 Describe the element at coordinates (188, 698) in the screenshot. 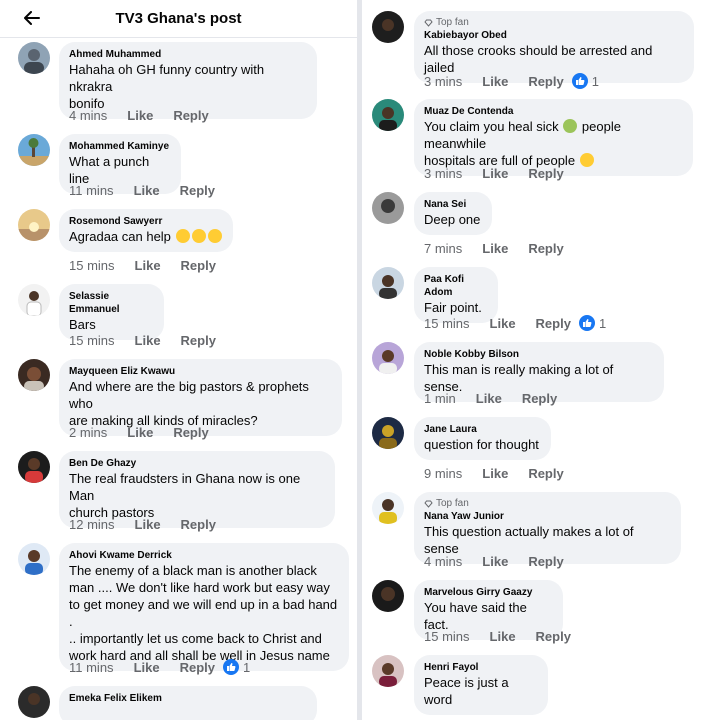

I see `commenter-name: Emeka Felix Elikem` at that location.